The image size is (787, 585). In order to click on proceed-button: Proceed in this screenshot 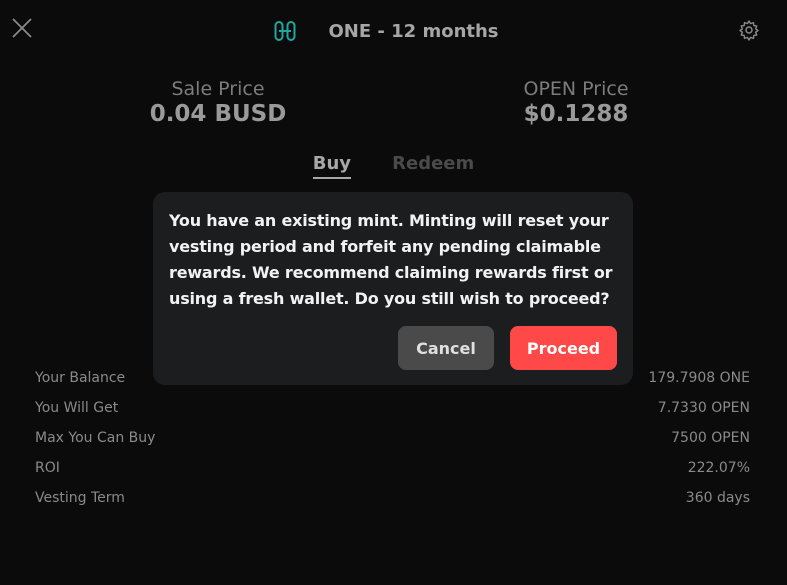, I will do `click(563, 348)`.